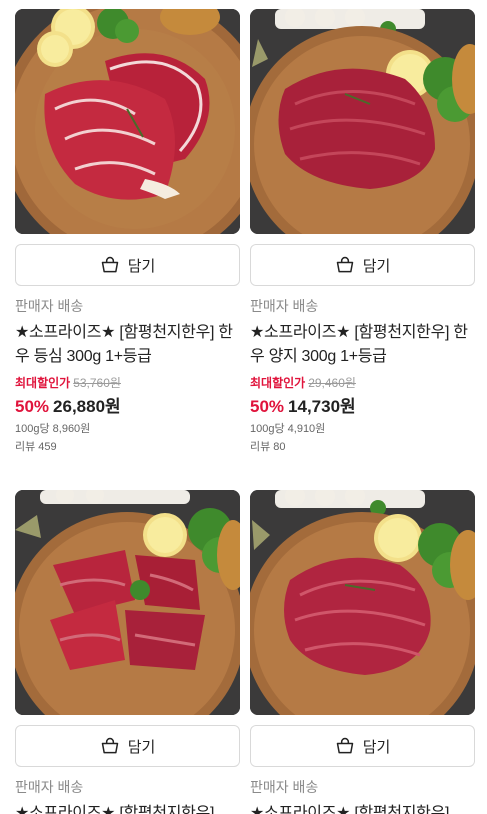 The image size is (487, 814). Describe the element at coordinates (322, 406) in the screenshot. I see `final-price: 14,730원` at that location.